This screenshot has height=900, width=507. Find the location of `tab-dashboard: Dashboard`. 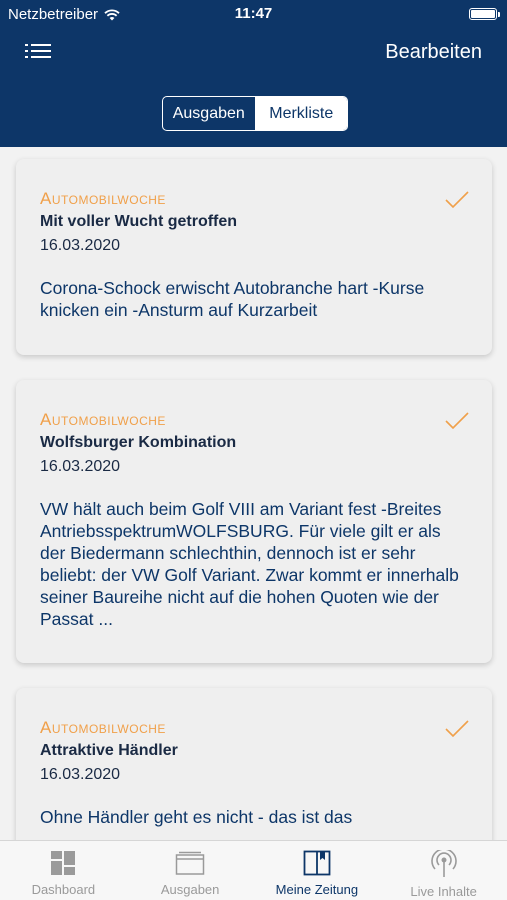

tab-dashboard: Dashboard is located at coordinates (63, 870).